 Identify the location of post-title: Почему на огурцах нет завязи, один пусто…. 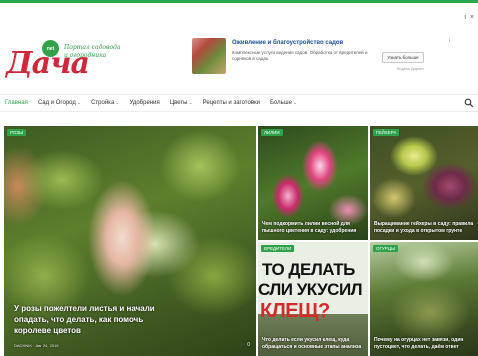
(424, 343).